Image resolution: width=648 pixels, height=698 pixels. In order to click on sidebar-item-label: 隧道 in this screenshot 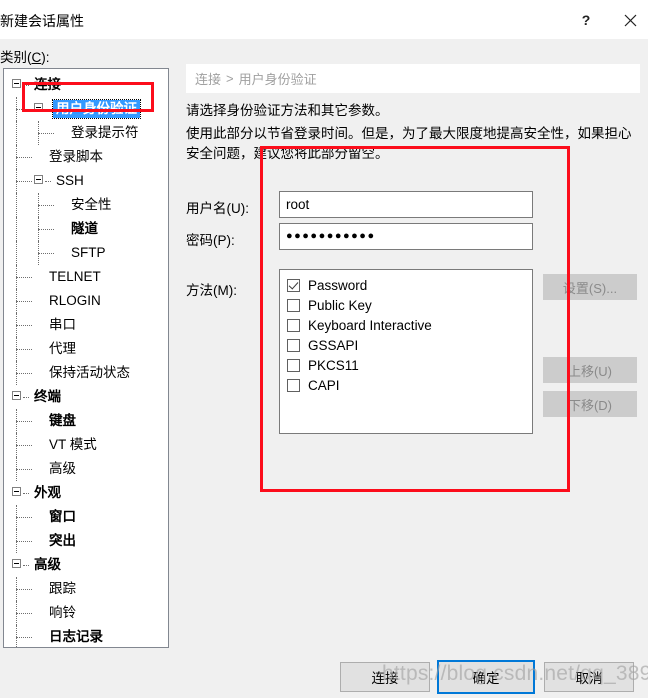, I will do `click(84, 229)`.